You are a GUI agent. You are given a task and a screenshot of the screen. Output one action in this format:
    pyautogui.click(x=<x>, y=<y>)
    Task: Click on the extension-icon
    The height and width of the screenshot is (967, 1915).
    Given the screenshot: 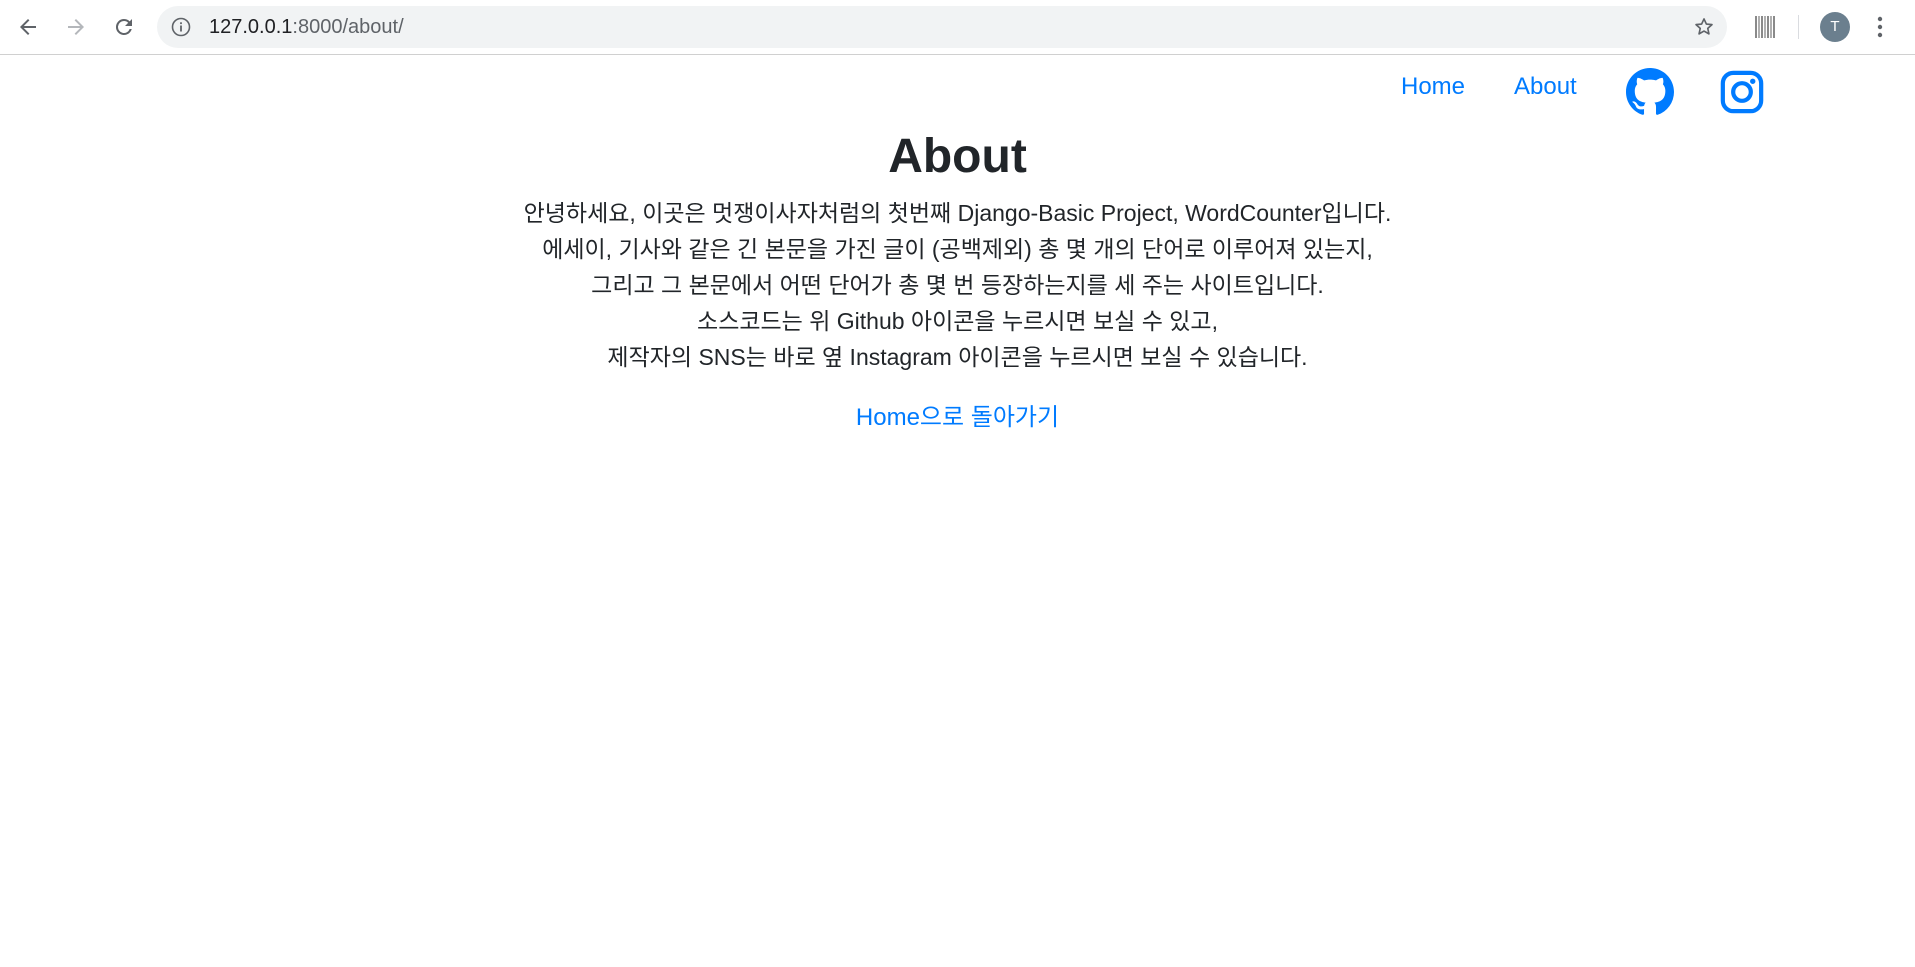 What is the action you would take?
    pyautogui.click(x=1765, y=27)
    